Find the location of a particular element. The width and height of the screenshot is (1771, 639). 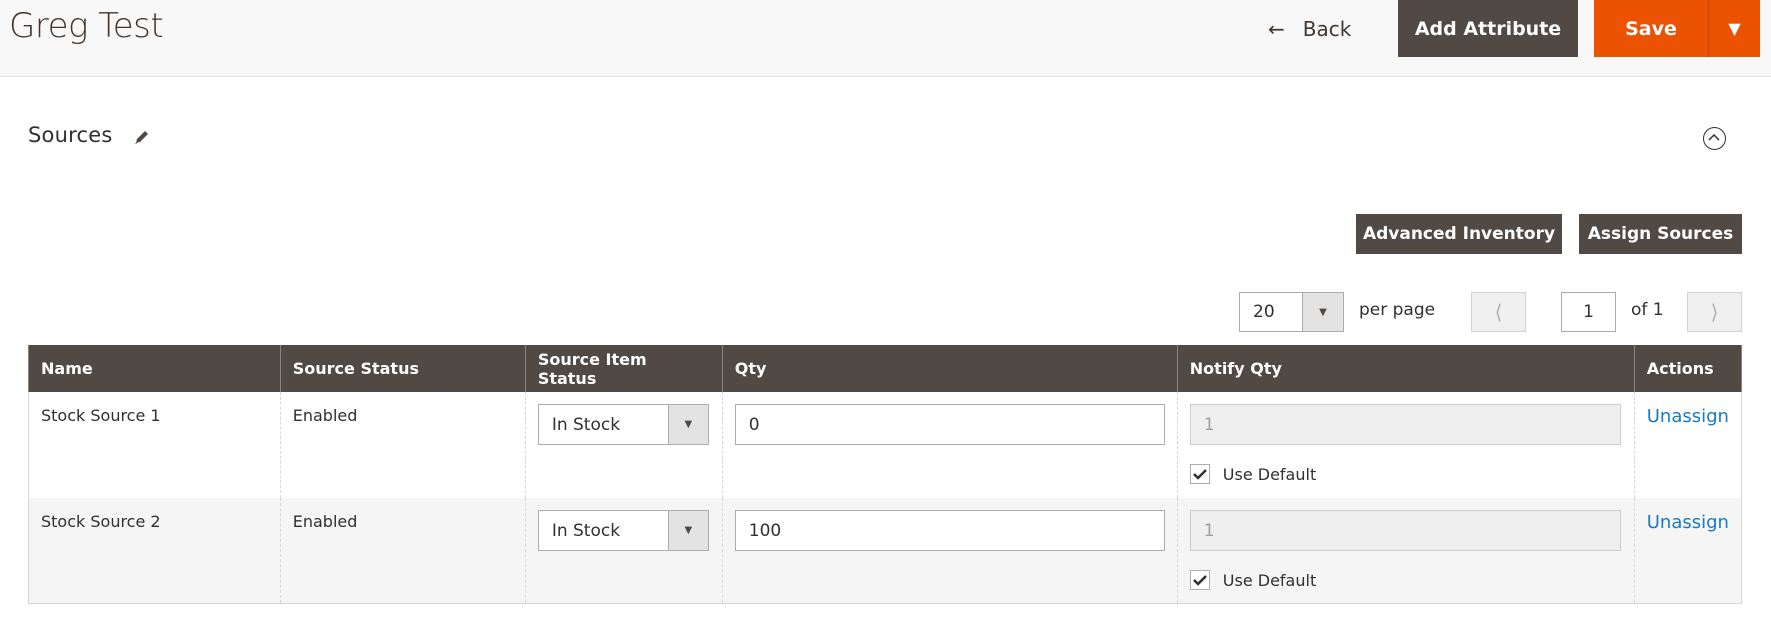

save-options-toggle: ▼ is located at coordinates (1734, 28).